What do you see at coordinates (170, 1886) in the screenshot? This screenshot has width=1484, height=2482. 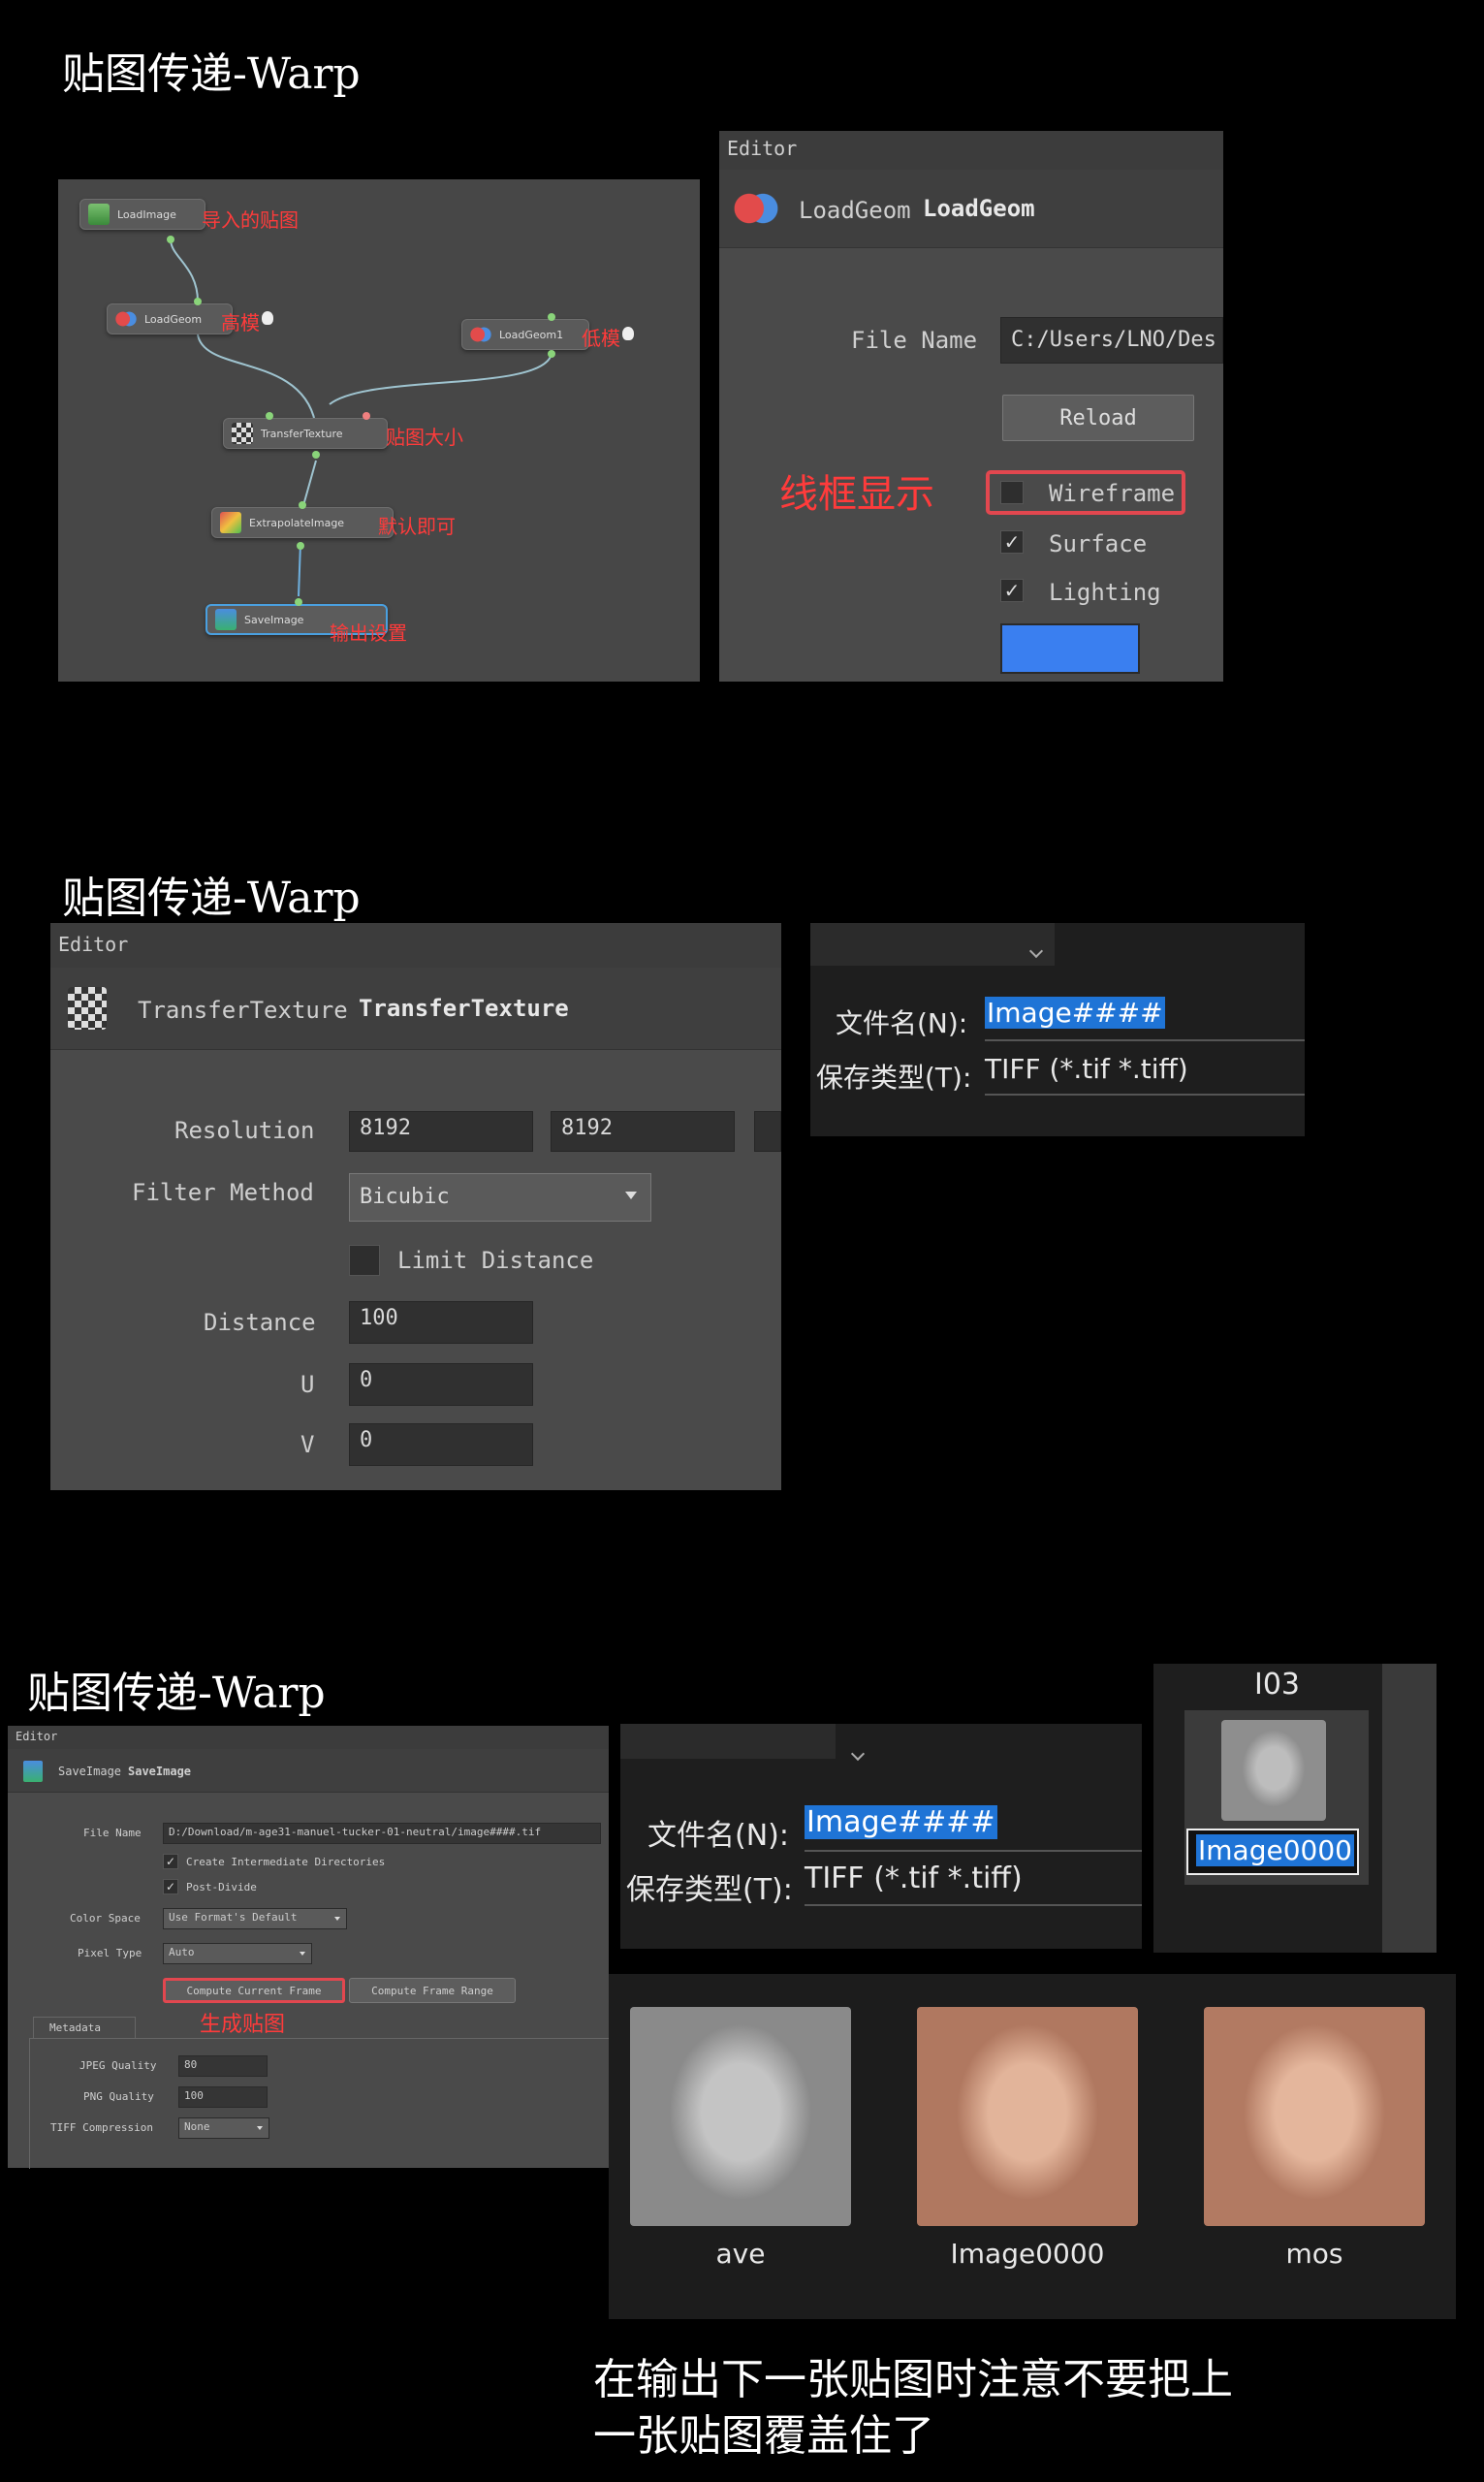 I see `post-divide-checkbox: ✓` at bounding box center [170, 1886].